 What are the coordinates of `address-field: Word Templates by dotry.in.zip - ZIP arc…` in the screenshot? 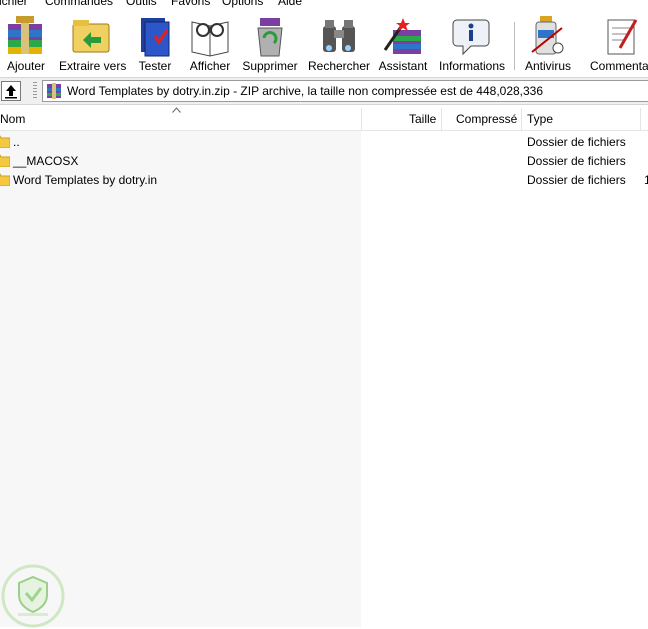 It's located at (345, 91).